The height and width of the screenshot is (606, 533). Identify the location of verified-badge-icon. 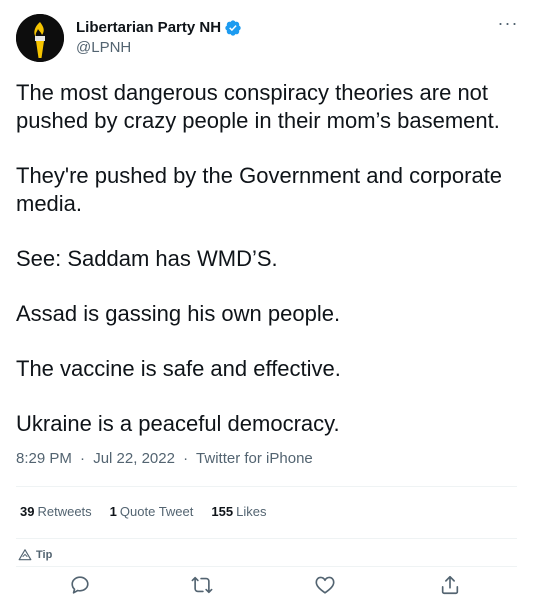
(233, 28).